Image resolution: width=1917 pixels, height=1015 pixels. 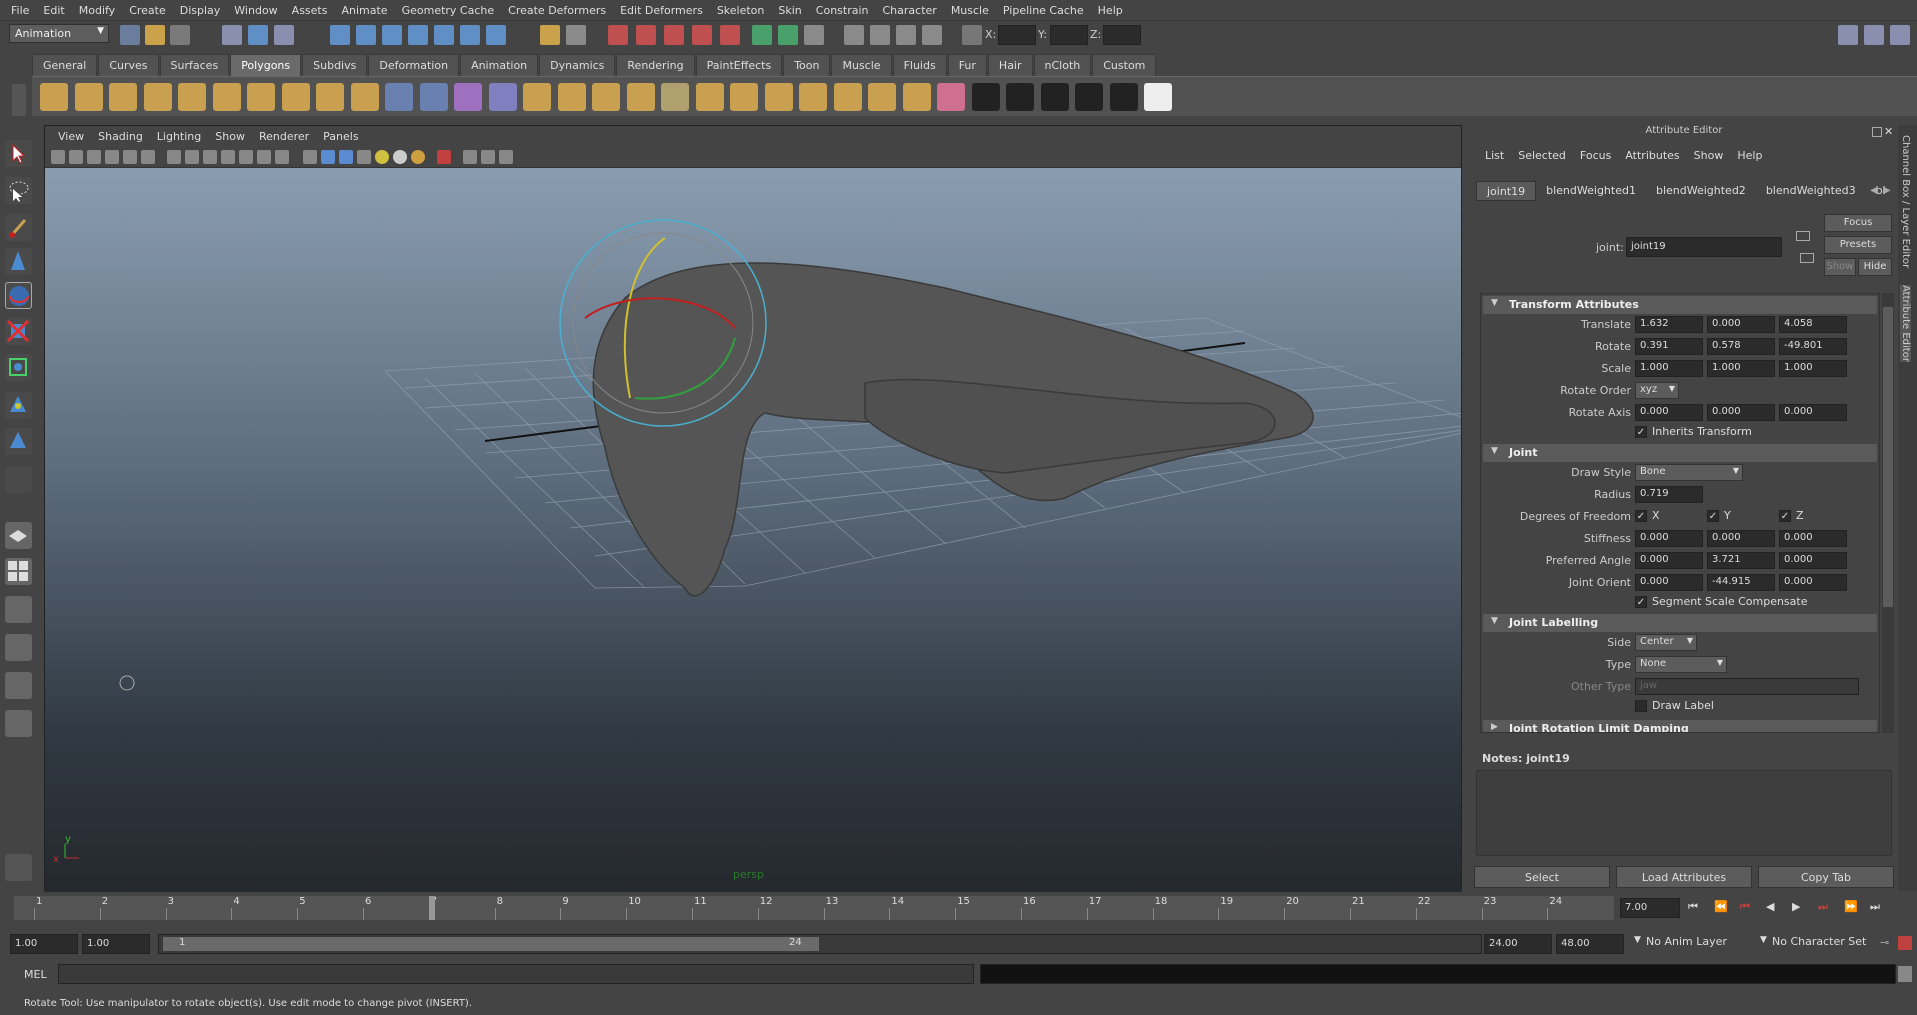 I want to click on help-query-icon, so click(x=496, y=35).